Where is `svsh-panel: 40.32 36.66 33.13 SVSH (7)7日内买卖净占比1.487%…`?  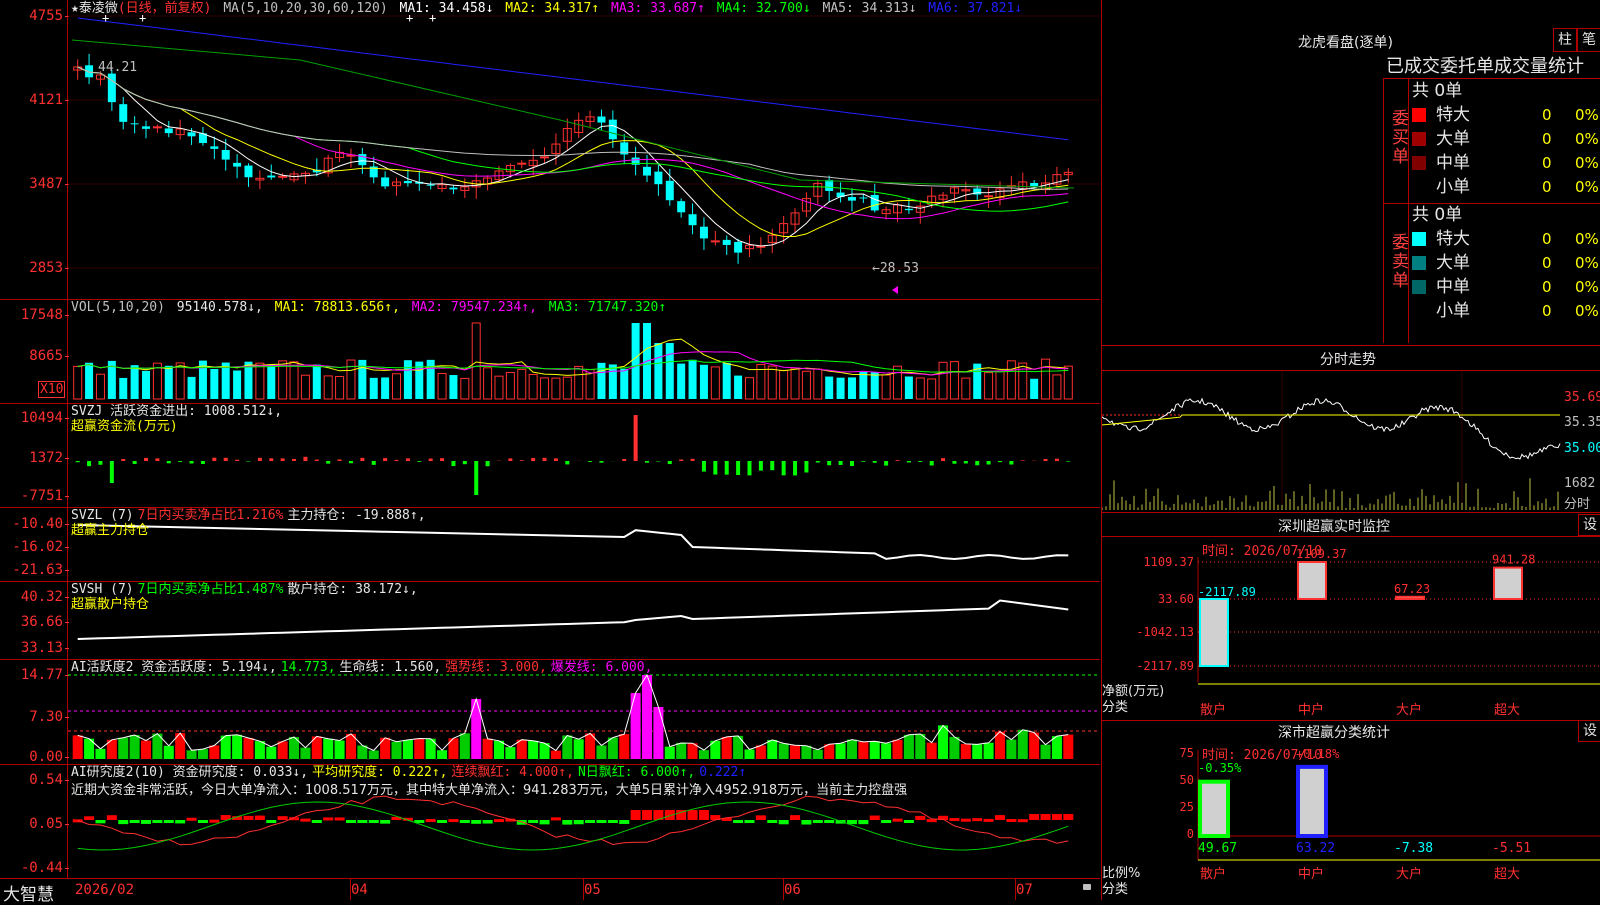
svsh-panel: 40.32 36.66 33.13 SVSH (7)7日内买卖净占比1.487%… is located at coordinates (550, 620).